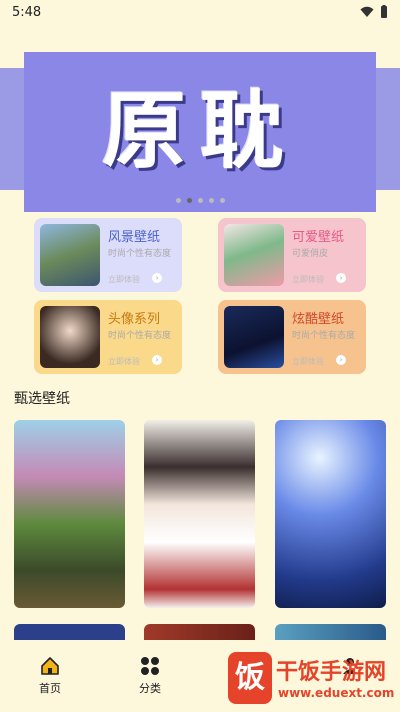  What do you see at coordinates (42, 399) in the screenshot?
I see `section-title: 甄选壁纸` at bounding box center [42, 399].